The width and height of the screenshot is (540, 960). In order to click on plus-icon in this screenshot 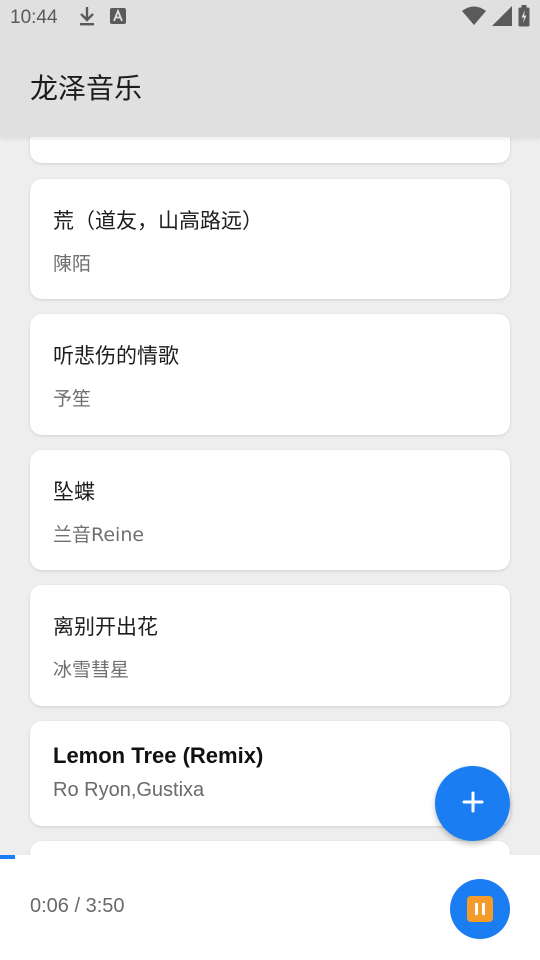, I will do `click(473, 804)`.